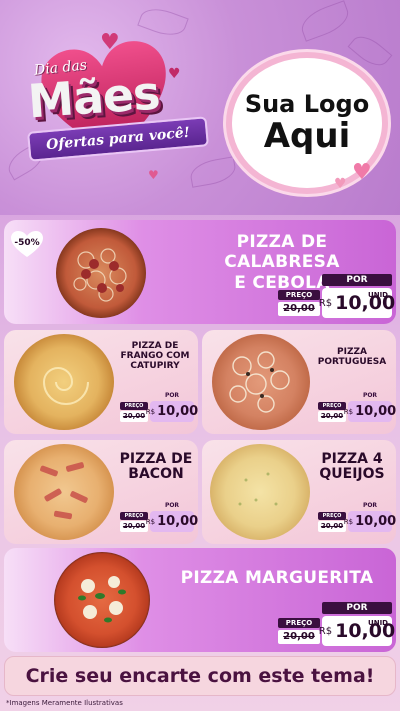  I want to click on discount-badge: -50%, so click(27, 244).